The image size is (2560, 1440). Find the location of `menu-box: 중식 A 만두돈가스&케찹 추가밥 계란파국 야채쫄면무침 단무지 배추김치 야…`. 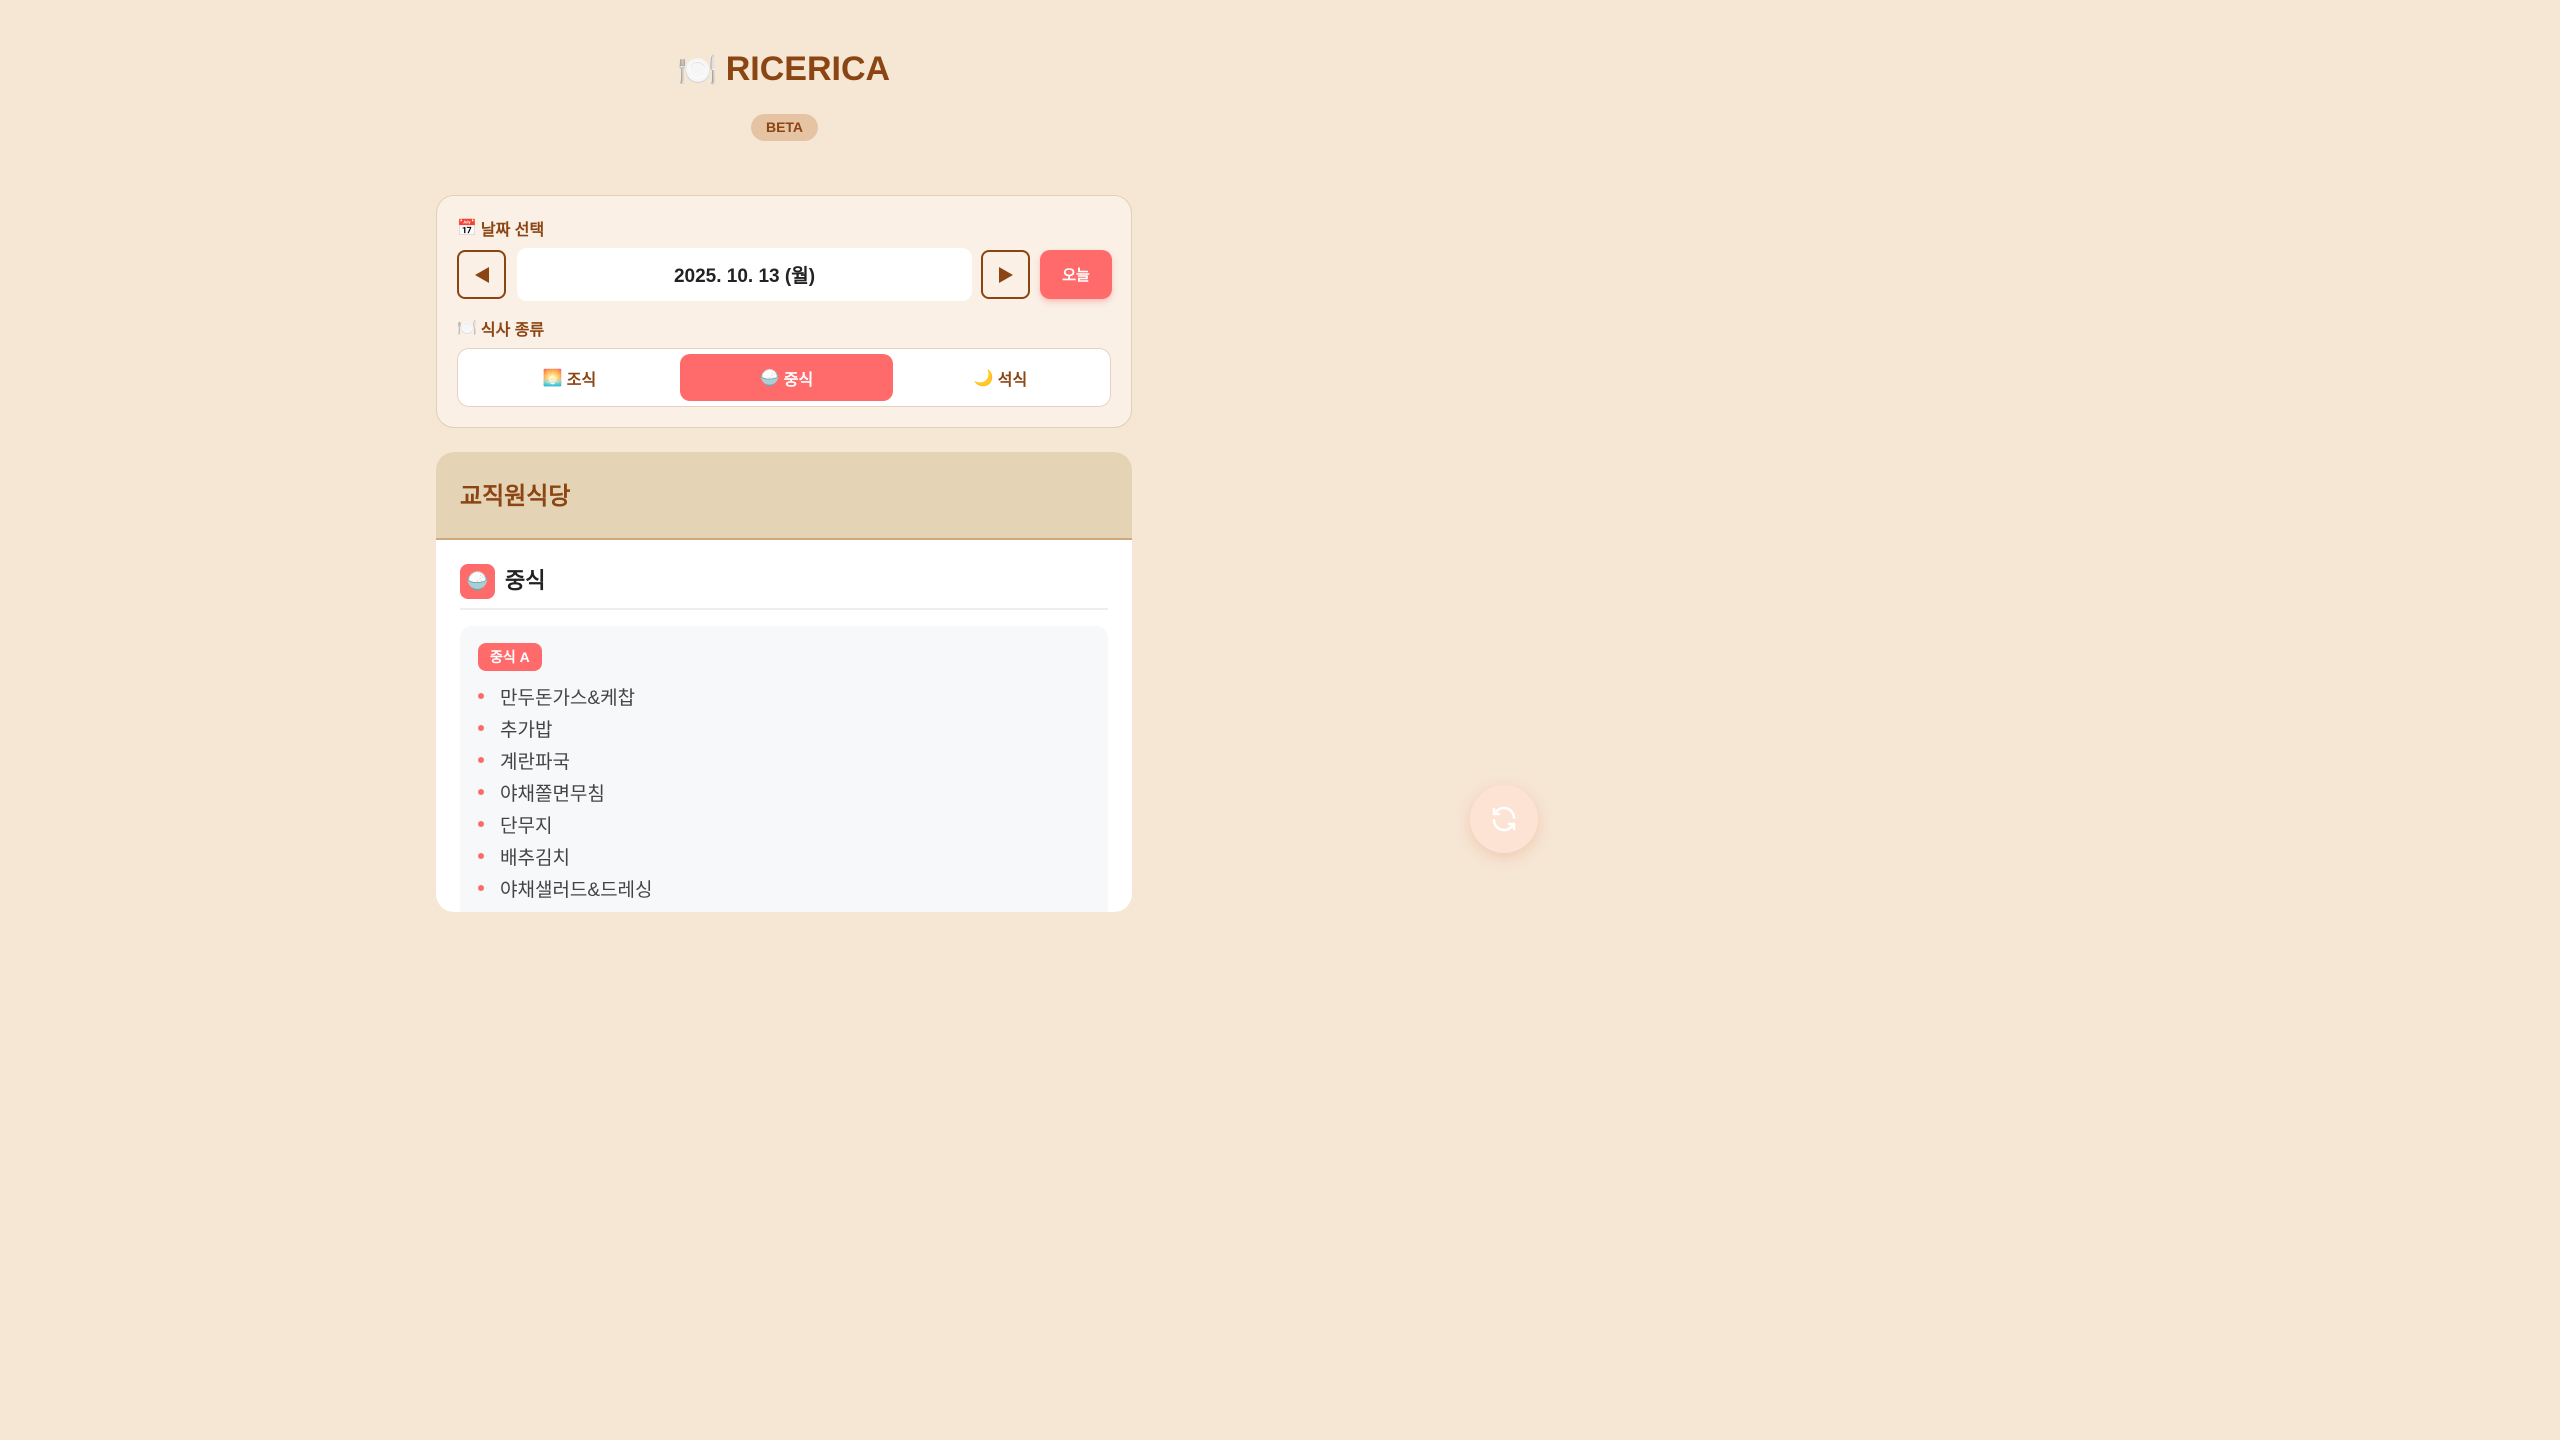

menu-box: 중식 A 만두돈가스&케찹 추가밥 계란파국 야채쫄면무침 단무지 배추김치 야… is located at coordinates (784, 769).